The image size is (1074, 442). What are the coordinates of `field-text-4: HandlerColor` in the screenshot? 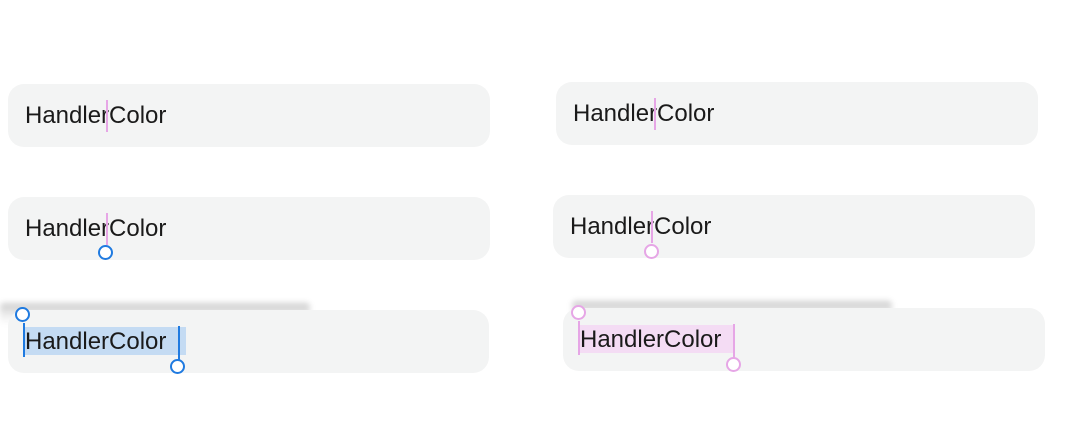 It's located at (641, 226).